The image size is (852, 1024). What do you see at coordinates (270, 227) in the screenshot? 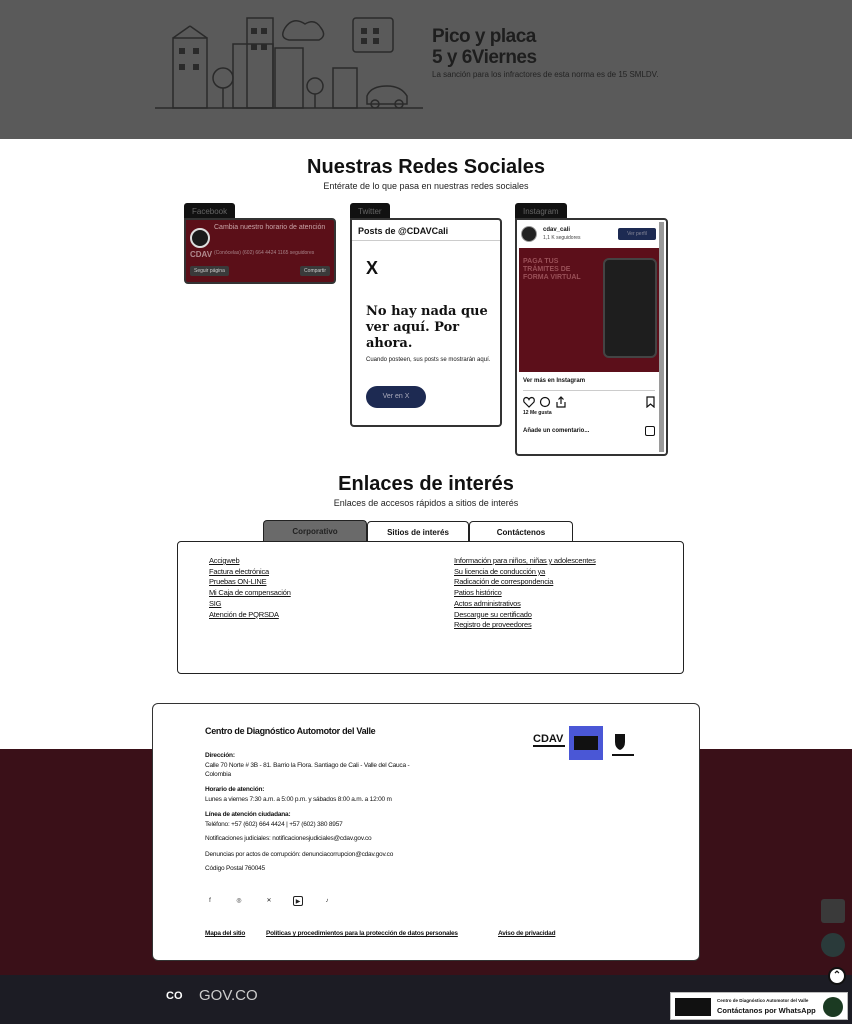
I see `facebook-post-text: Cambia nuestro horario de atención` at bounding box center [270, 227].